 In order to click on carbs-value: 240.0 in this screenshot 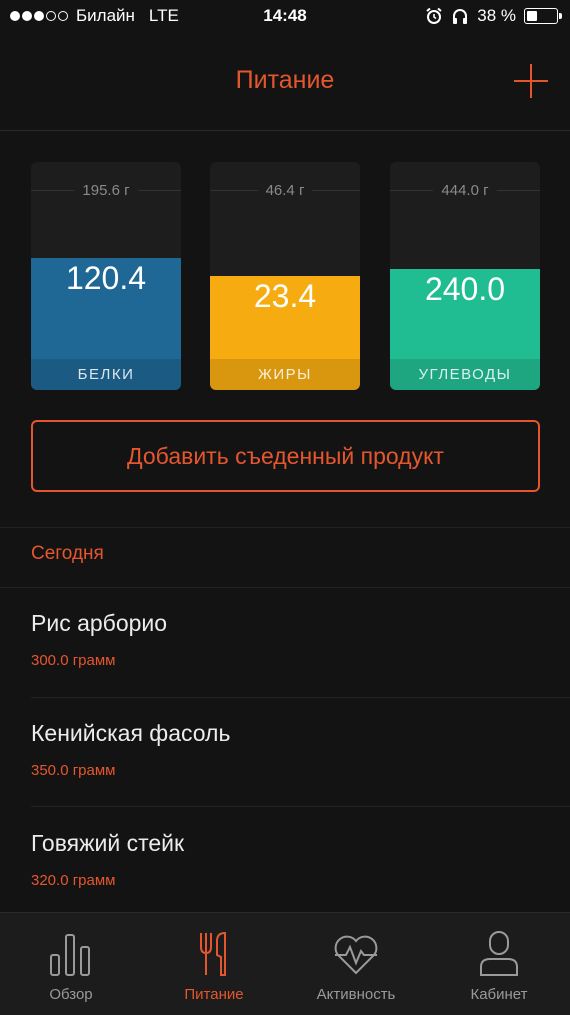, I will do `click(465, 289)`.